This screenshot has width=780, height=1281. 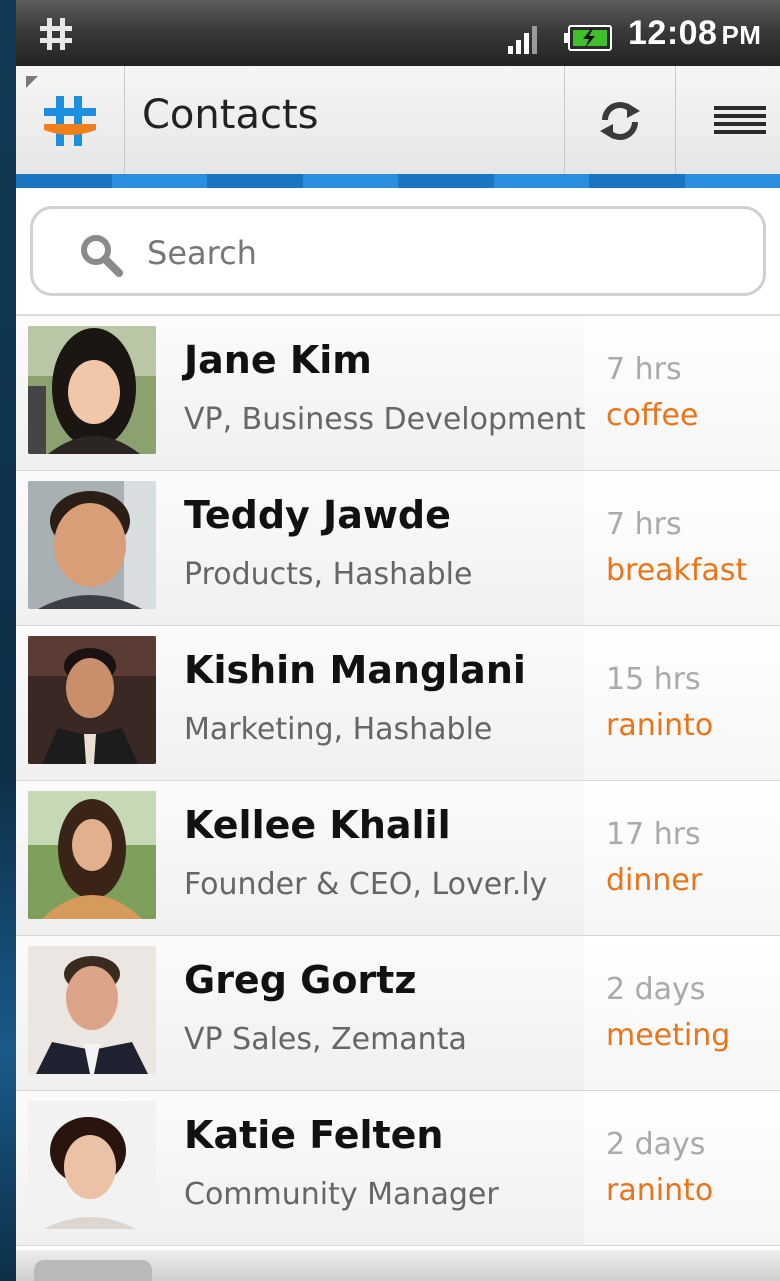 I want to click on refresh-icon, so click(x=620, y=121).